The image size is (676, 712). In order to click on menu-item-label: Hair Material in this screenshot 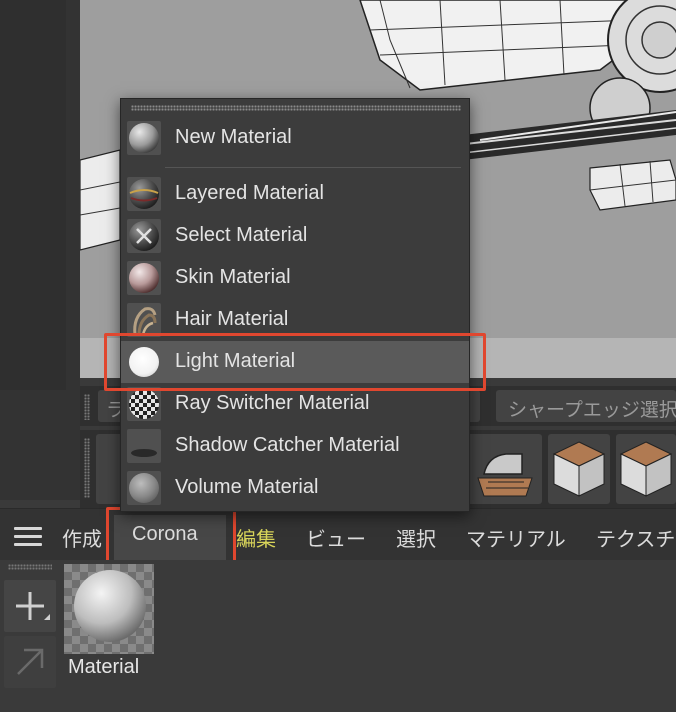, I will do `click(232, 319)`.